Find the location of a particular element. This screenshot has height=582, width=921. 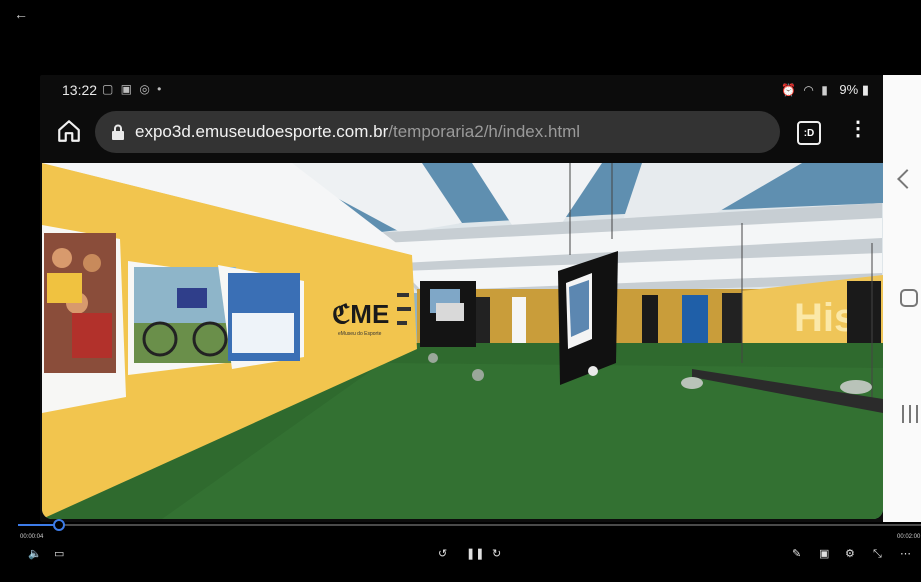

url-domain: expo3d.emuseudoesporte.com.br is located at coordinates (262, 131).